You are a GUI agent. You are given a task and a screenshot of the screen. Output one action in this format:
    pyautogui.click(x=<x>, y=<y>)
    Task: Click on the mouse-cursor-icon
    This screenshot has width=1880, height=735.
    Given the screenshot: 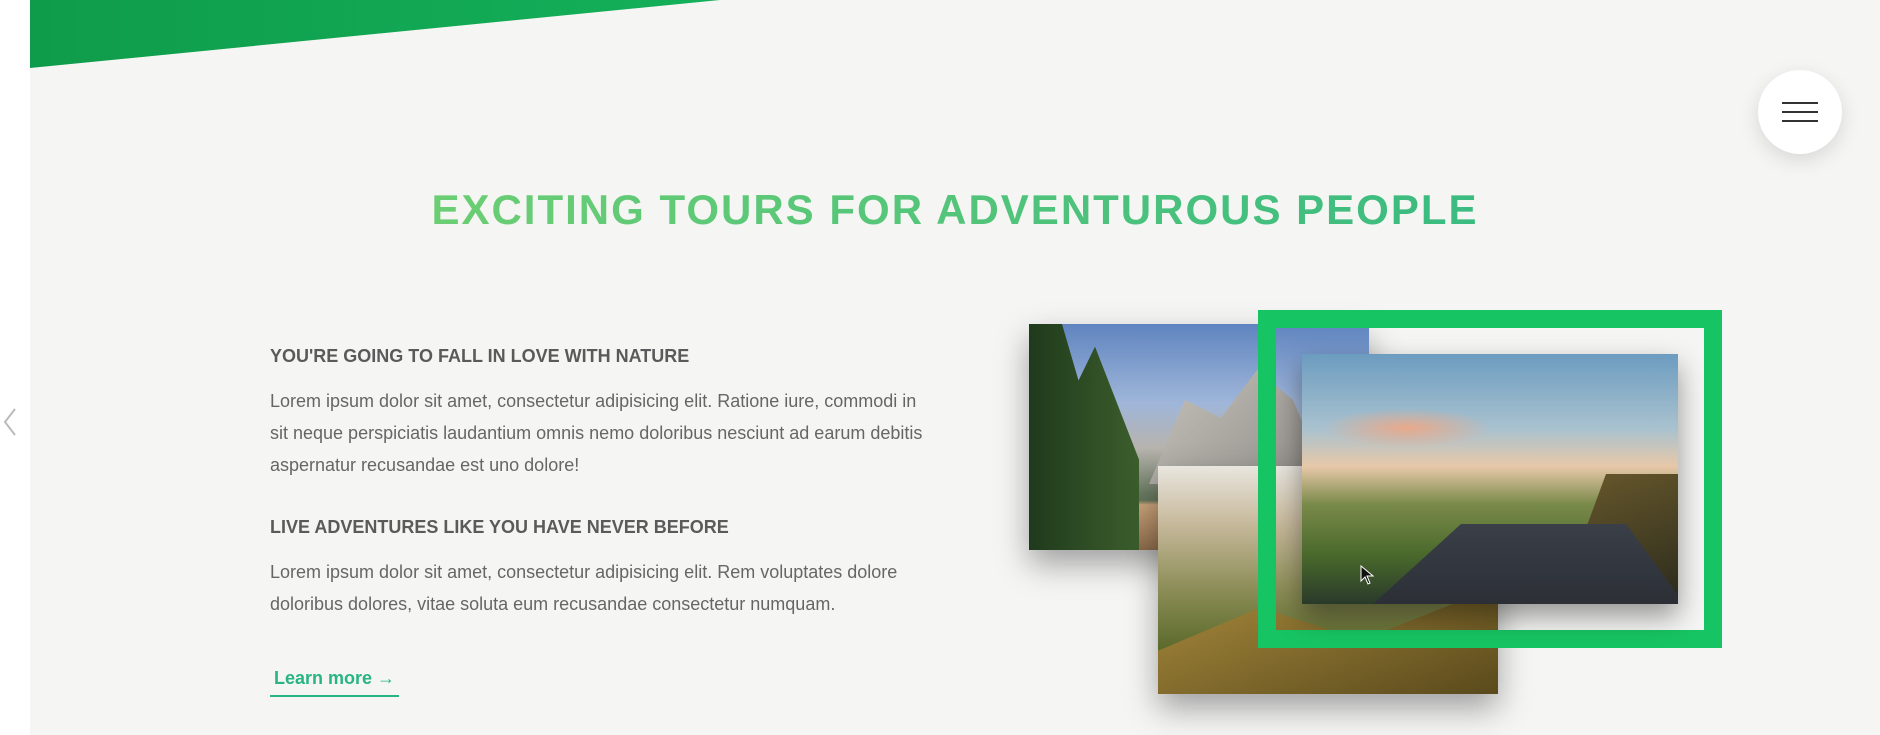 What is the action you would take?
    pyautogui.click(x=1367, y=575)
    